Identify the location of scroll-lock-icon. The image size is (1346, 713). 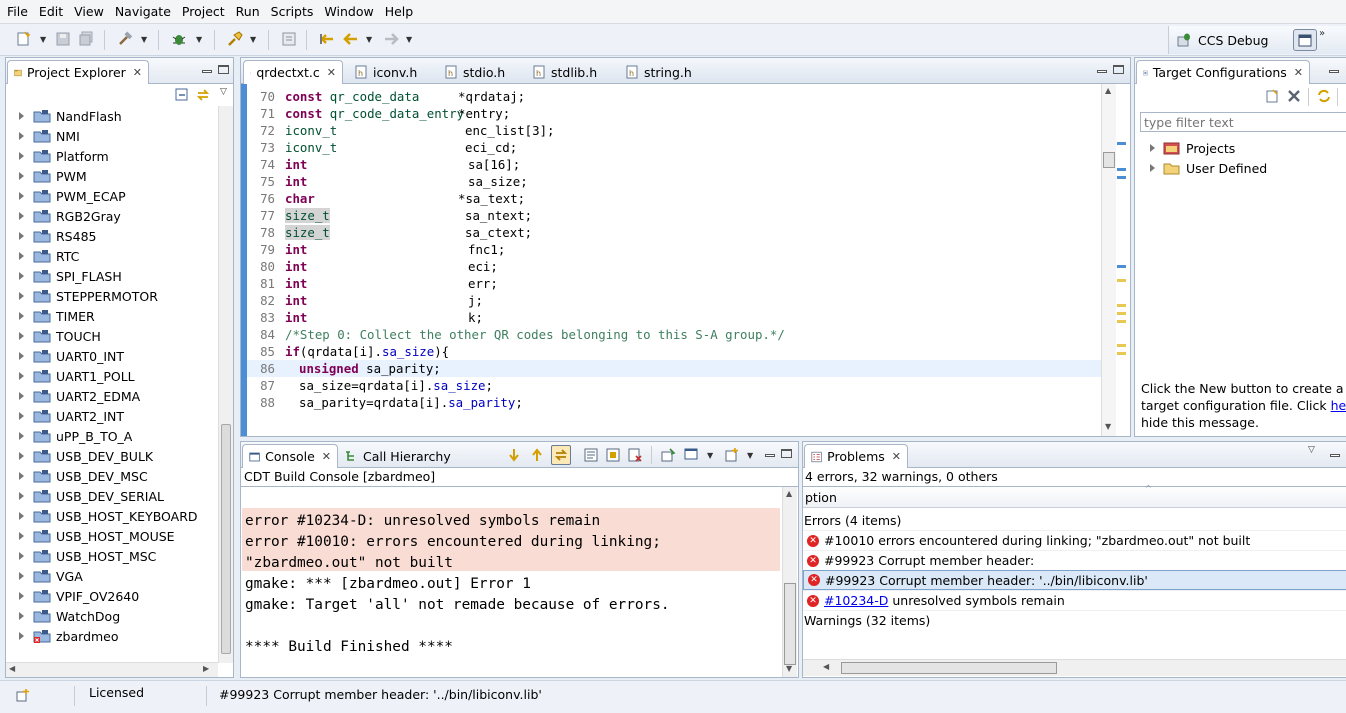
(561, 455).